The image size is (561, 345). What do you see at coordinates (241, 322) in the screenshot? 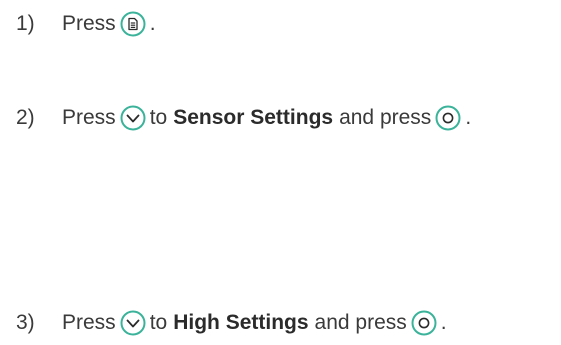
I see `target-setting: High Settings` at bounding box center [241, 322].